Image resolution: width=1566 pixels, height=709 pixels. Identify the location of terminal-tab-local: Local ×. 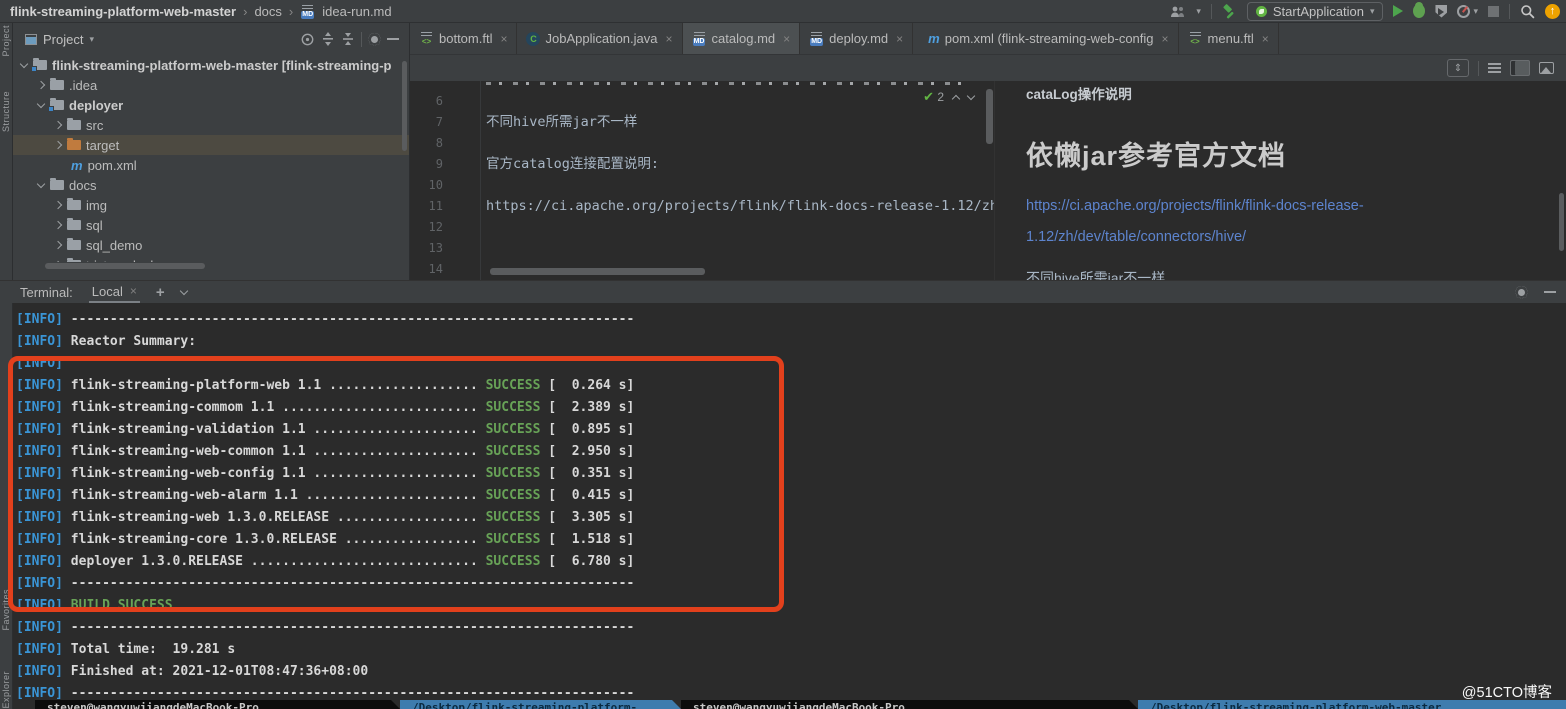
(114, 292).